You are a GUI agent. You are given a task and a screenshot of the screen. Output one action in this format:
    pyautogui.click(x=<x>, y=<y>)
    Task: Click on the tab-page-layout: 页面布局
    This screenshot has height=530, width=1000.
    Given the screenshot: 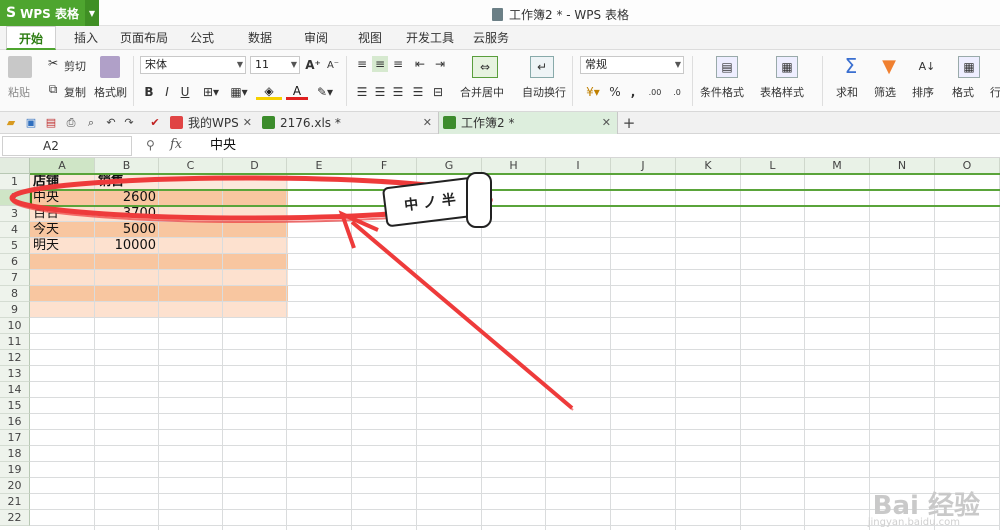 What is the action you would take?
    pyautogui.click(x=144, y=38)
    